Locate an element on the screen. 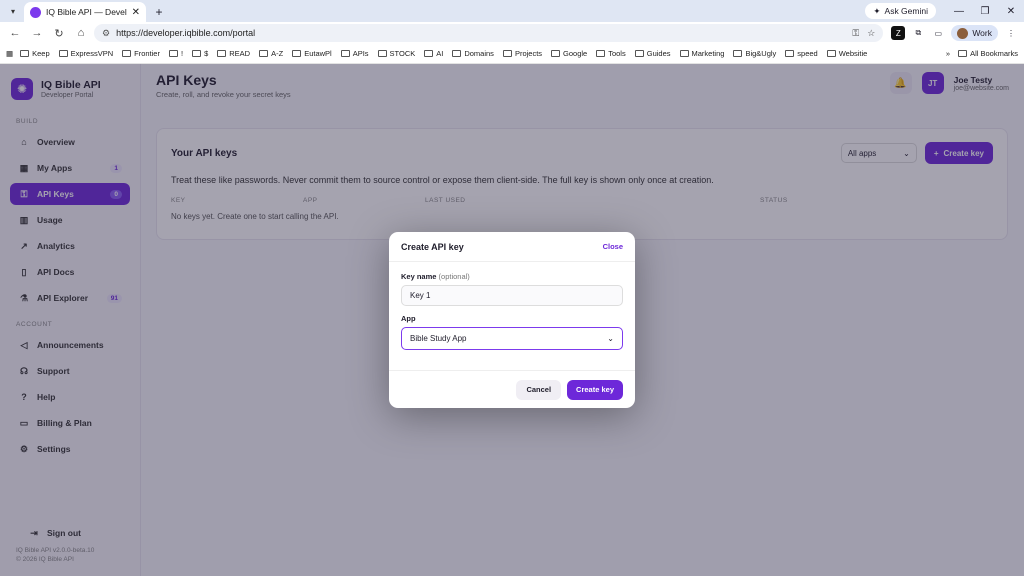 The height and width of the screenshot is (576, 1024). bookmark-label: ExpressVPN is located at coordinates (92, 53).